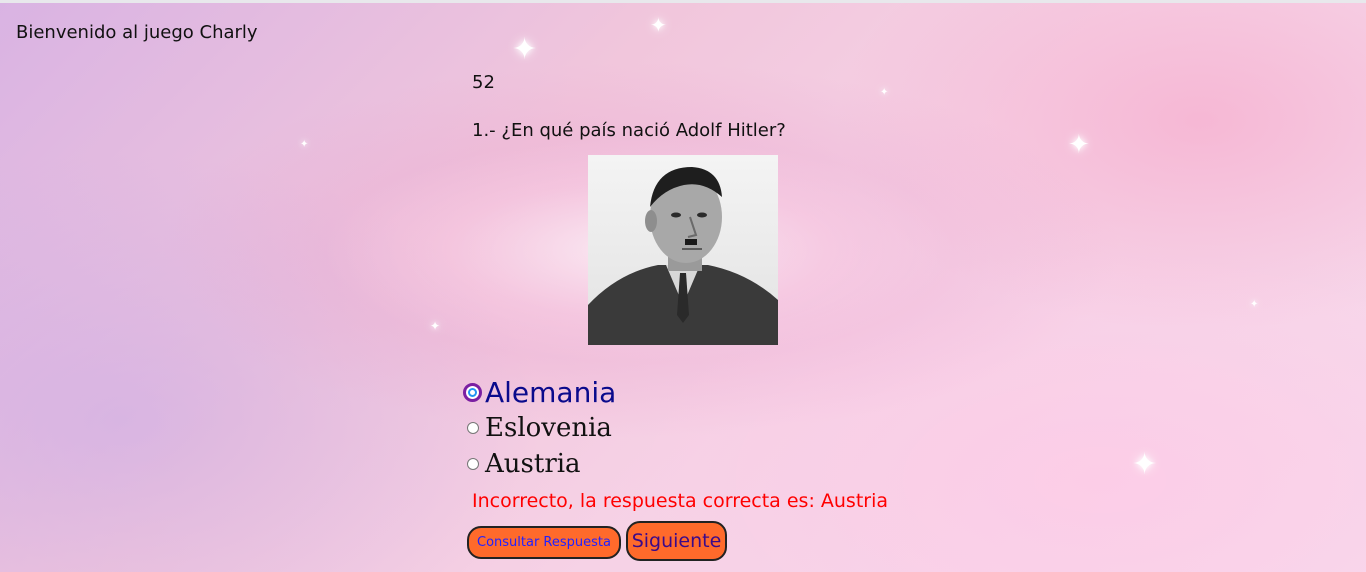  I want to click on question-image, so click(683, 250).